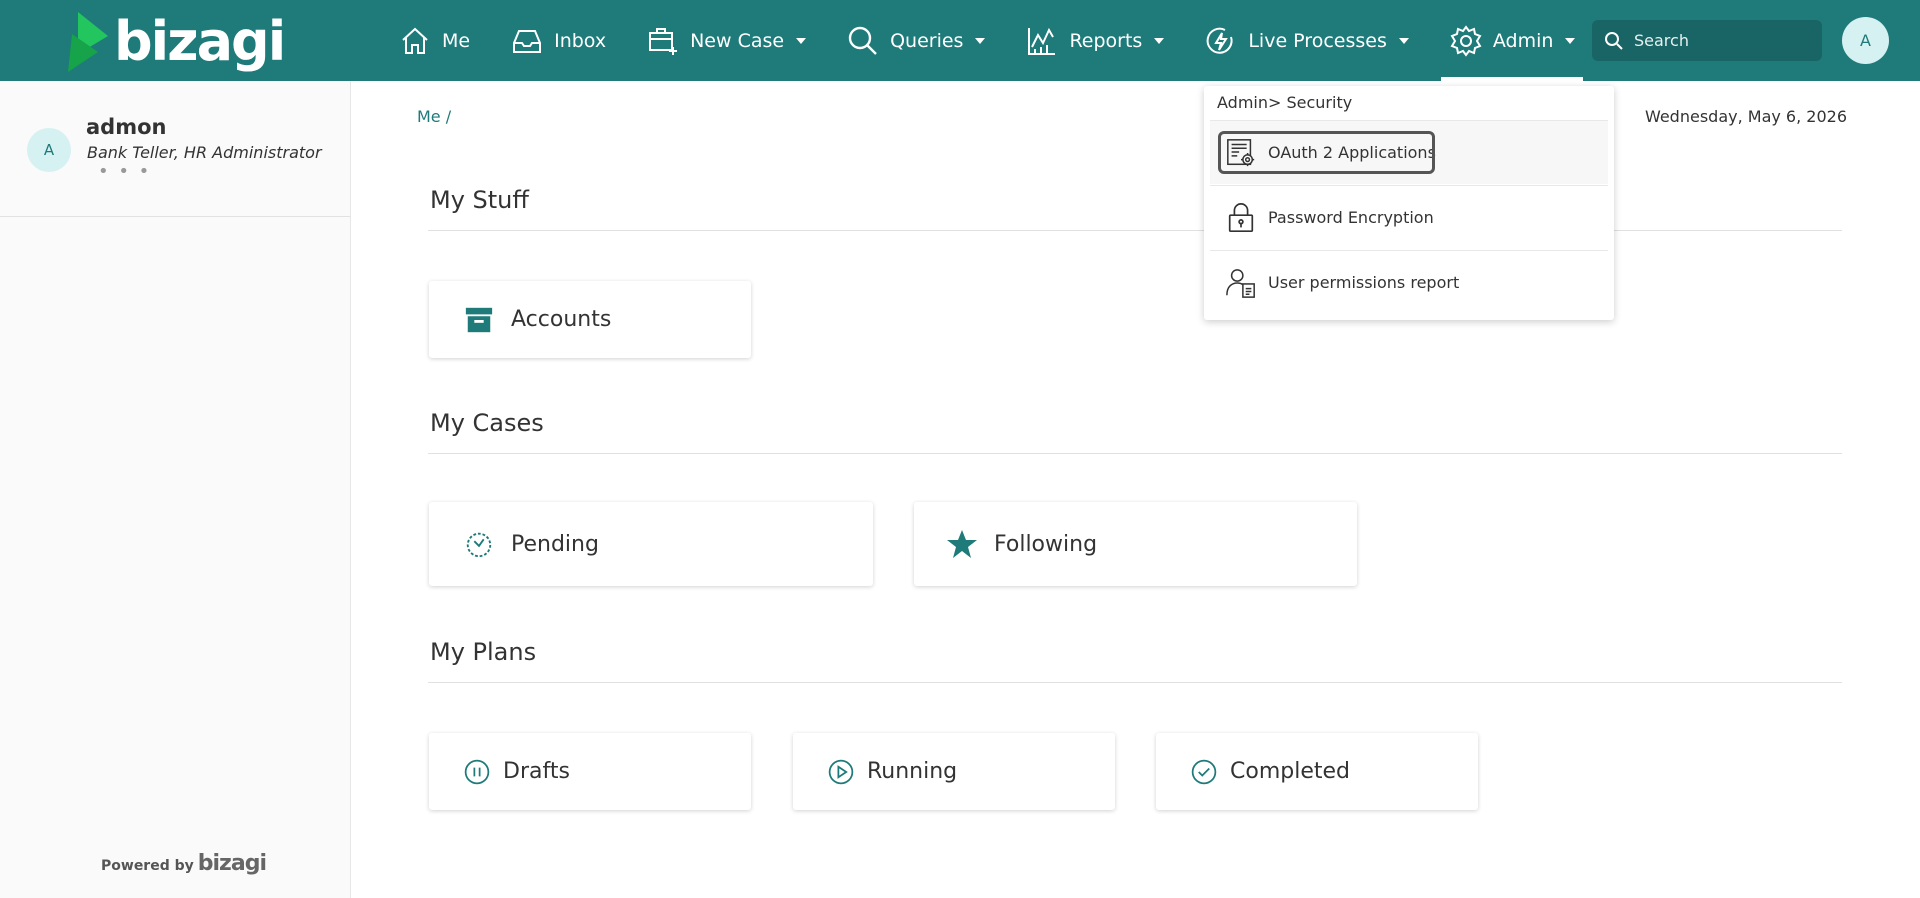 The image size is (1920, 898). Describe the element at coordinates (1042, 41) in the screenshot. I see `reports-chart-icon` at that location.